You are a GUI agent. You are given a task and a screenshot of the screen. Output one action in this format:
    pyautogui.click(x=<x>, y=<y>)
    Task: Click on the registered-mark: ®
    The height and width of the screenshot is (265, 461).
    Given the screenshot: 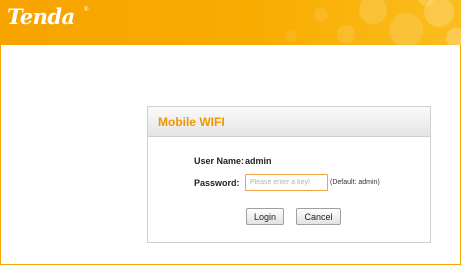 What is the action you would take?
    pyautogui.click(x=86, y=10)
    